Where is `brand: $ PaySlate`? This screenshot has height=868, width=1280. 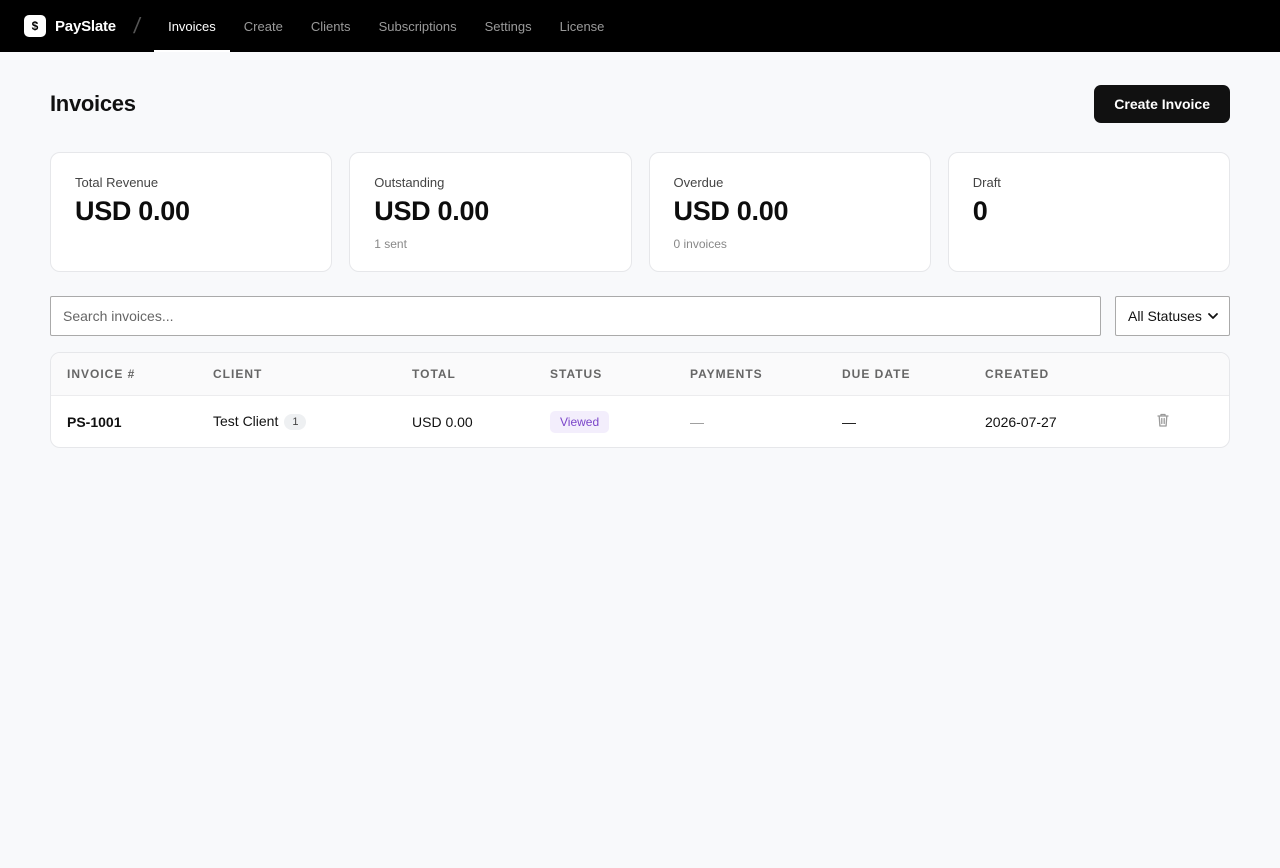
brand: $ PaySlate is located at coordinates (70, 26).